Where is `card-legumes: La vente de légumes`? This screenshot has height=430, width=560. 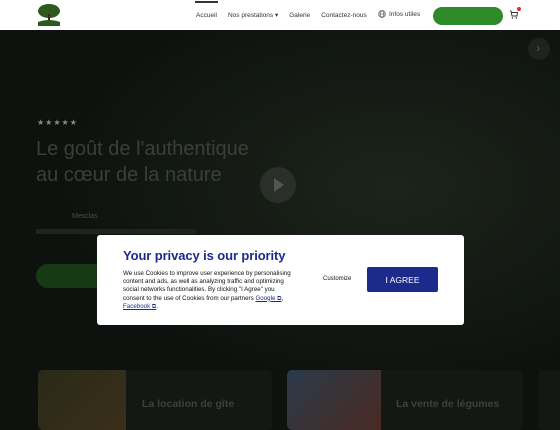
card-legumes: La vente de légumes is located at coordinates (405, 400).